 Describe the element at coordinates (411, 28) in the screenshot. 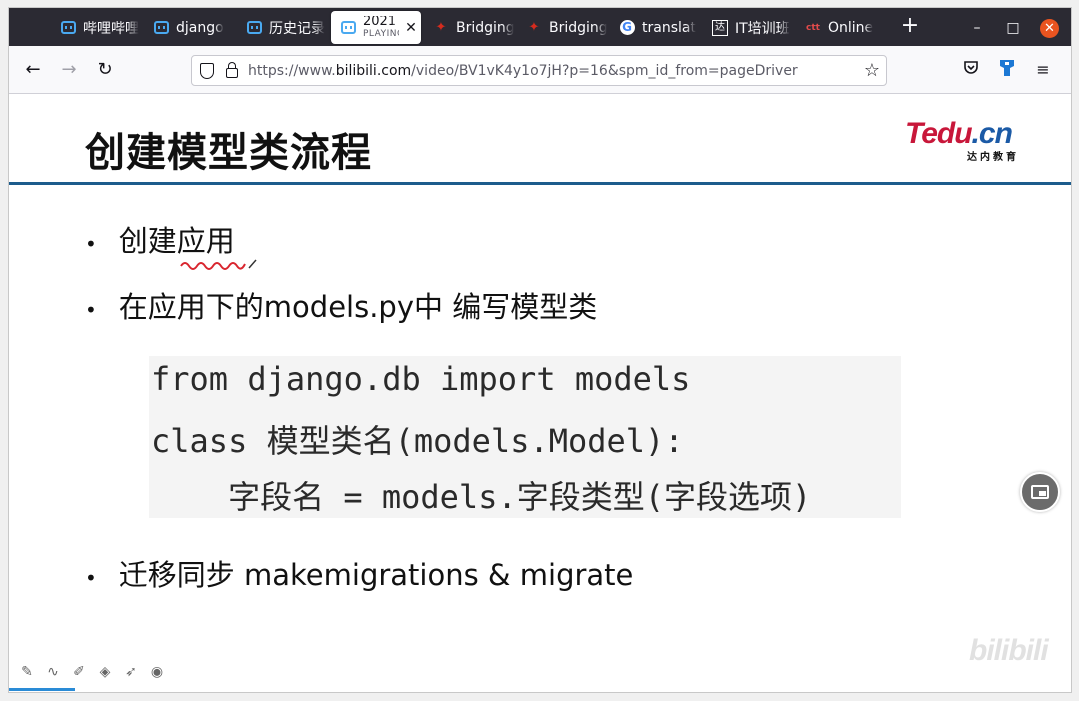

I see `close-tab-icon: ✕` at that location.